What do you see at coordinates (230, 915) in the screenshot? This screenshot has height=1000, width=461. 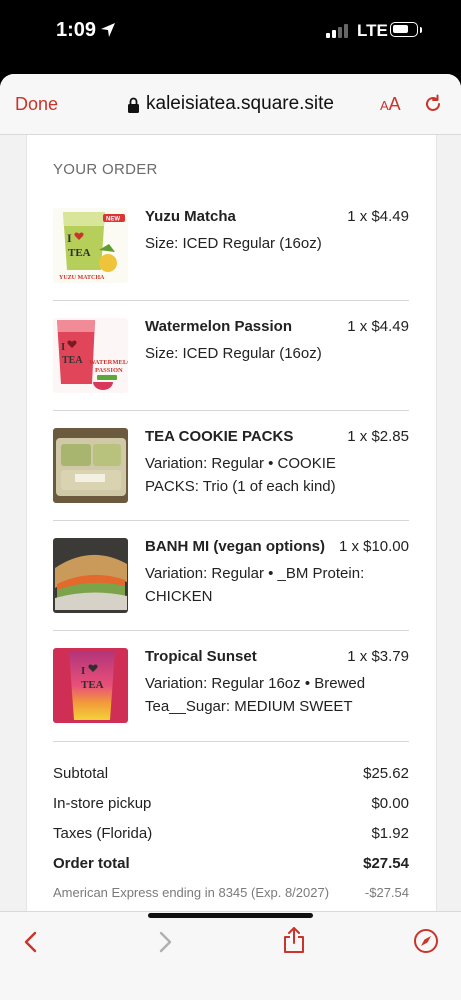 I see `home-indicator` at bounding box center [230, 915].